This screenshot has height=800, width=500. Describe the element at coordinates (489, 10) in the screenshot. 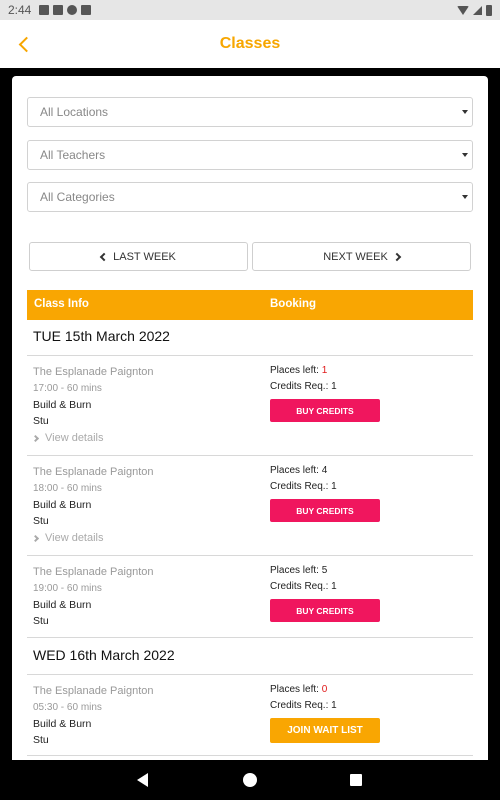

I see `battery-icon` at that location.